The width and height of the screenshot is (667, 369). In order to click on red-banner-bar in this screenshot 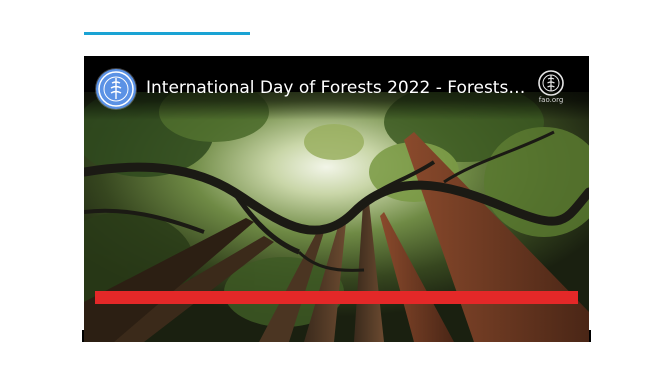, I will do `click(336, 297)`.